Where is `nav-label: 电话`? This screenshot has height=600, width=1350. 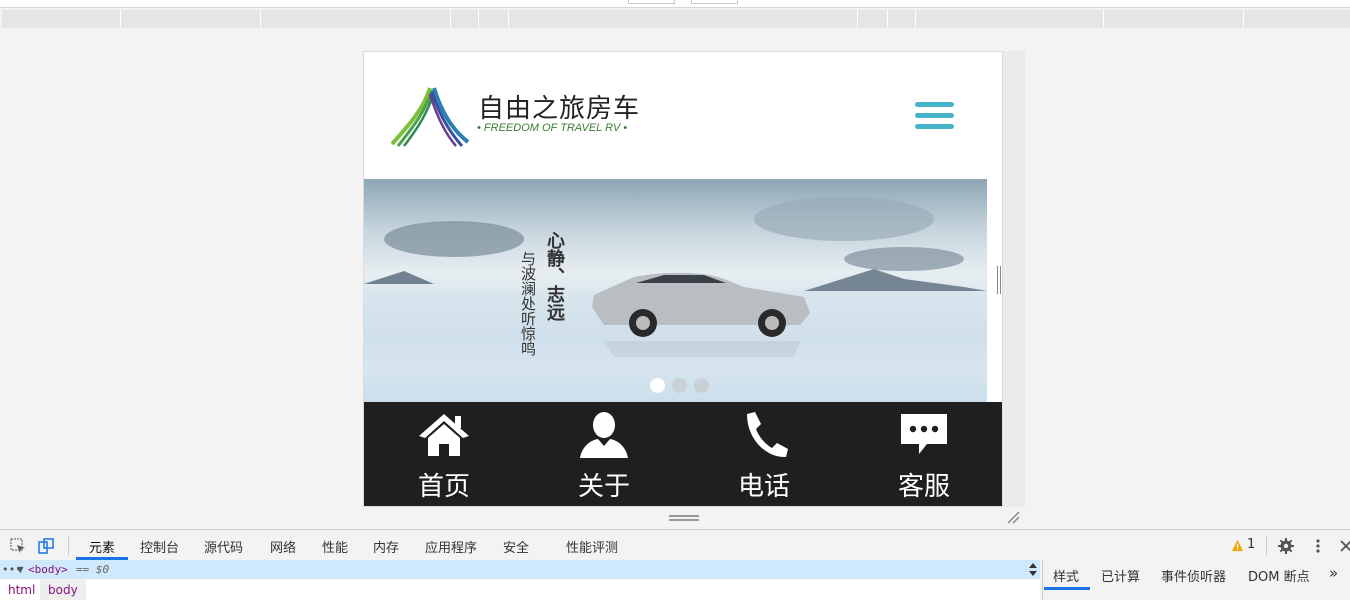 nav-label: 电话 is located at coordinates (763, 487).